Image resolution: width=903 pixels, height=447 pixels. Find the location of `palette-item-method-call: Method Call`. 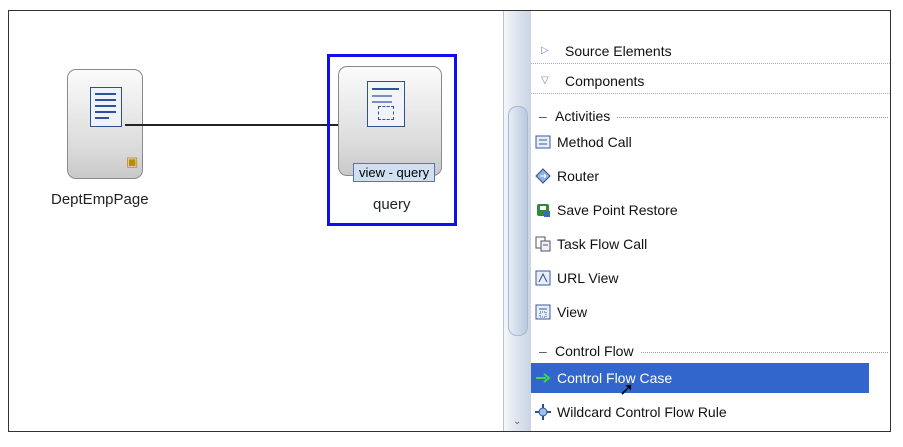

palette-item-method-call: Method Call is located at coordinates (700, 142).